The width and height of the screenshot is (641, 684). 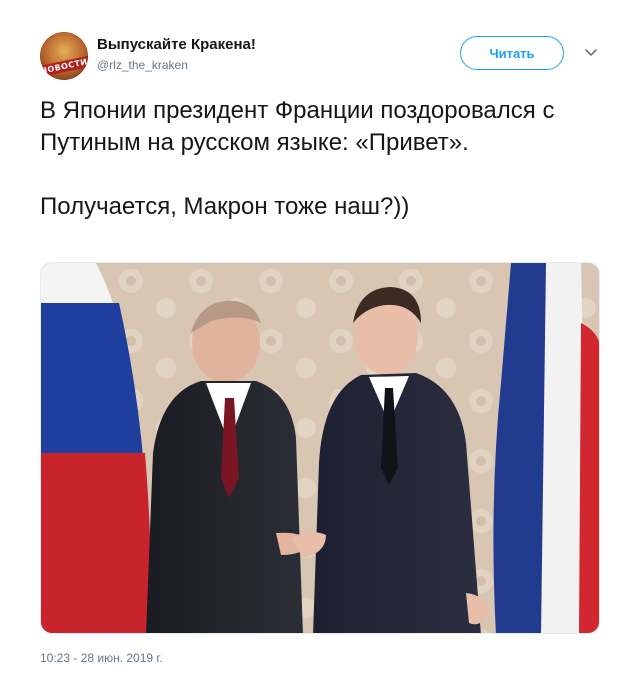 I want to click on follow-button: Читать, so click(x=512, y=53).